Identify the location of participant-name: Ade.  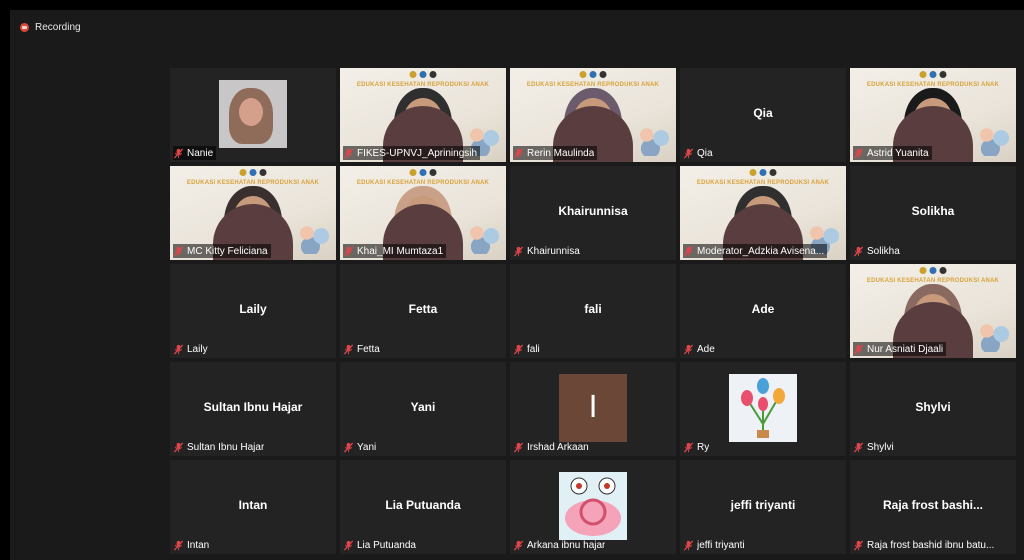
(706, 349).